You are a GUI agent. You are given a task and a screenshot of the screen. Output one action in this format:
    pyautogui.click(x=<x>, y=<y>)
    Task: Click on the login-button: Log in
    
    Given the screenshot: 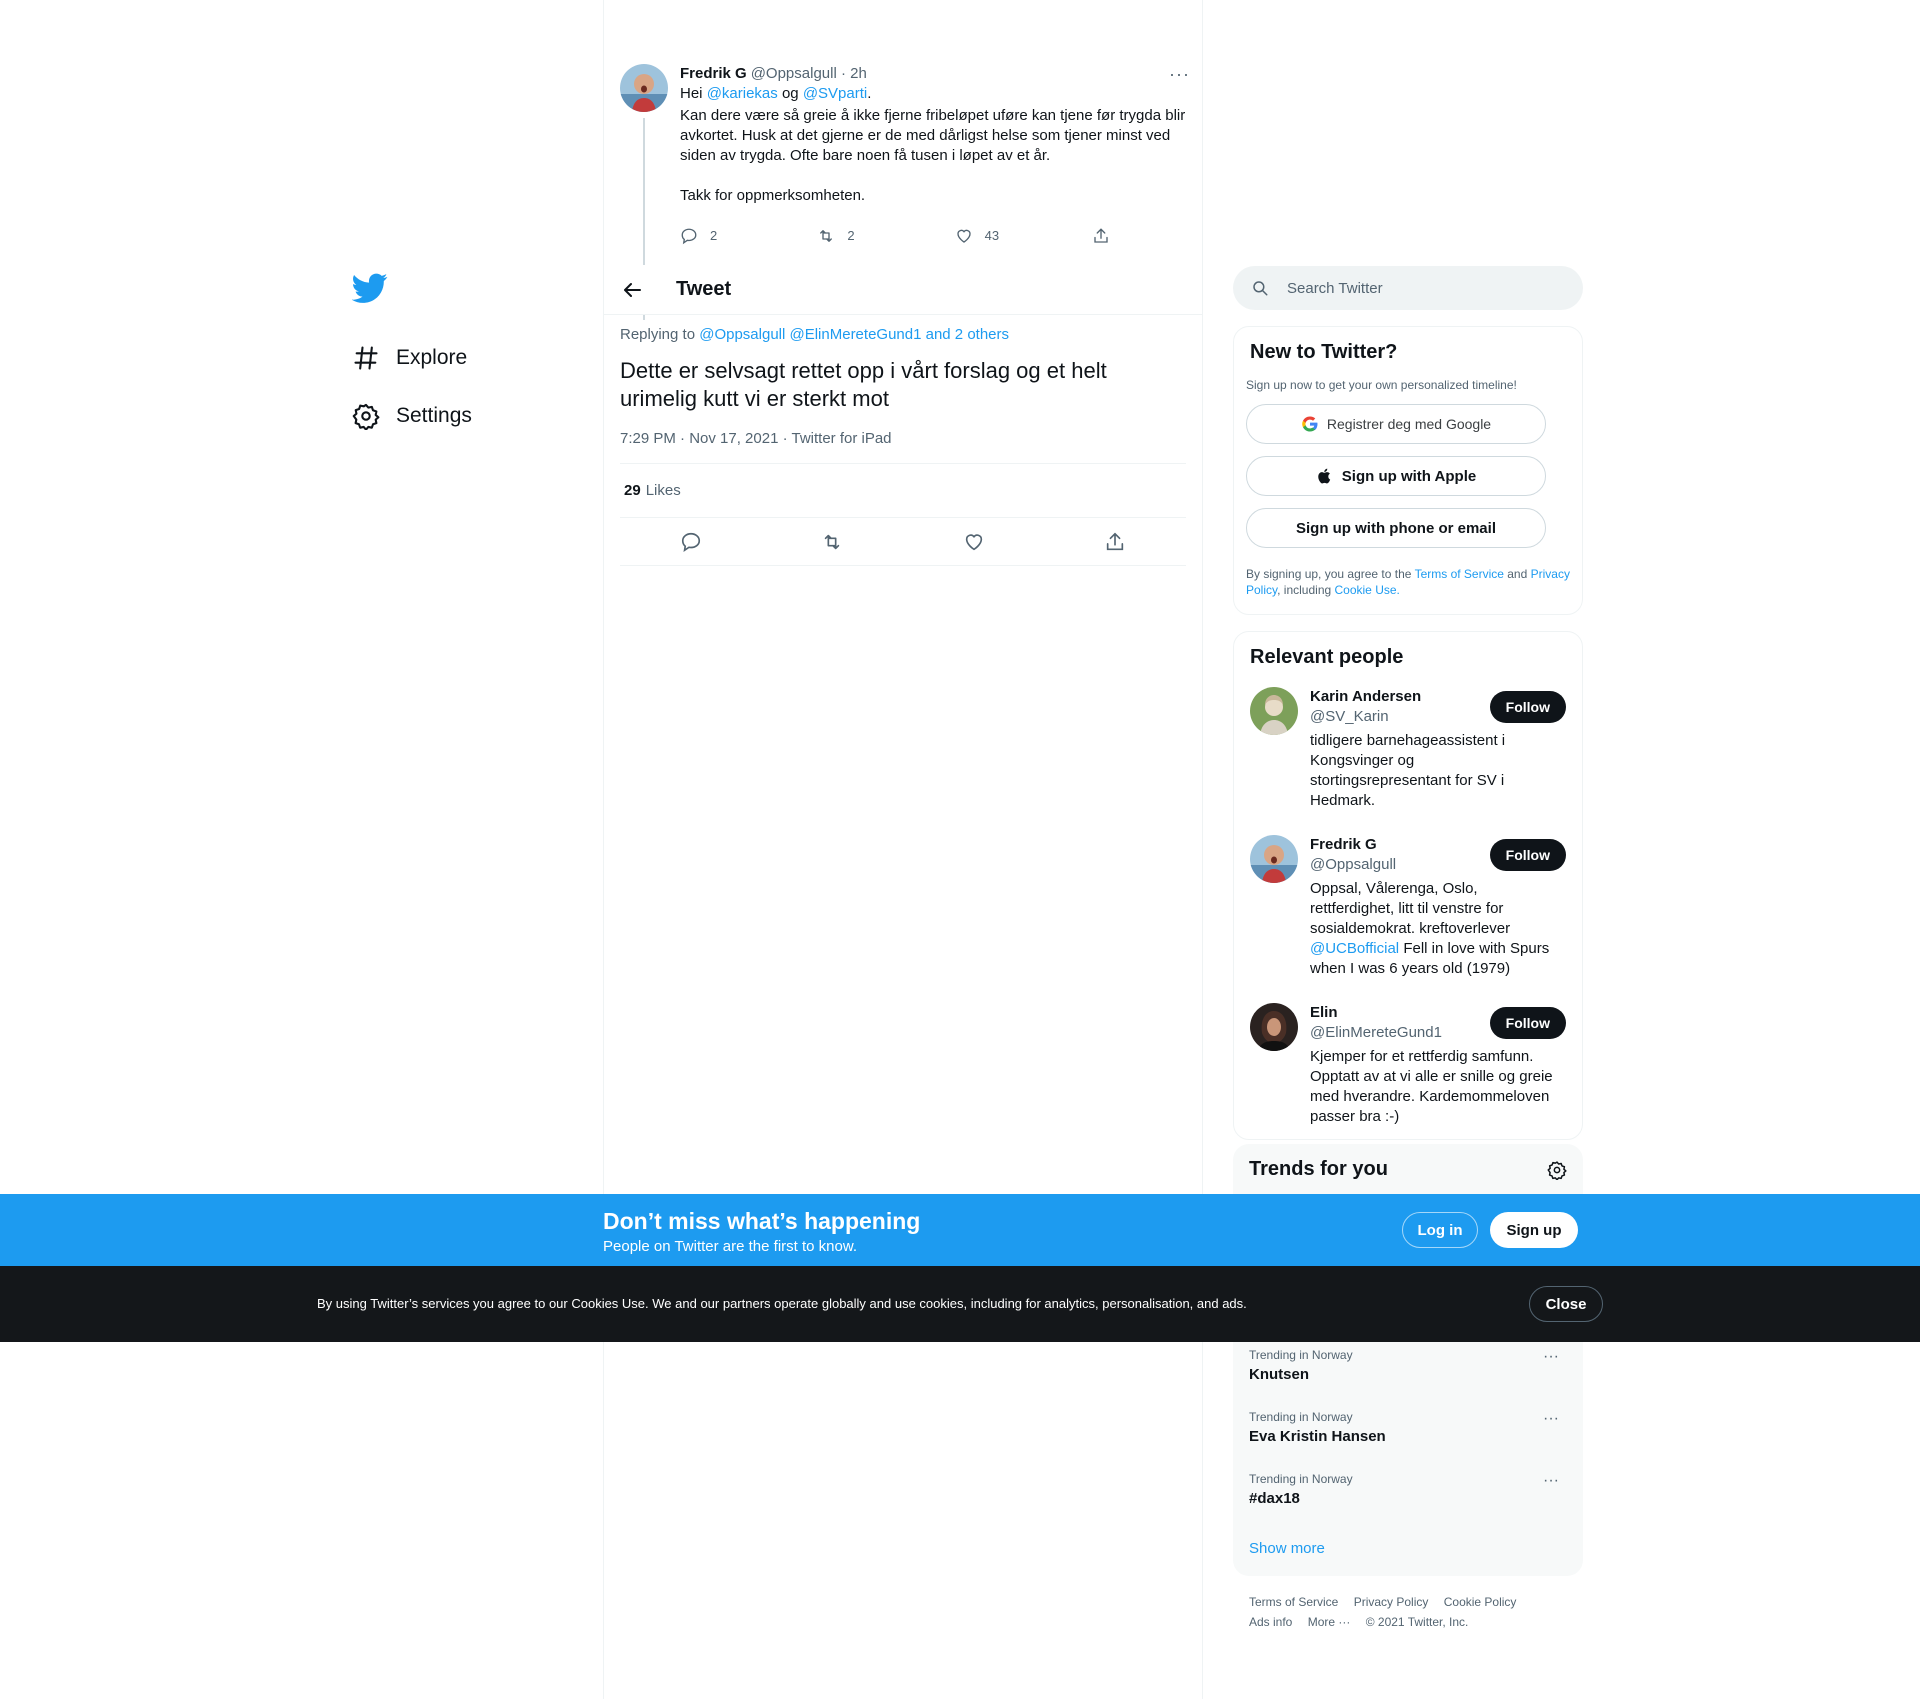 What is the action you would take?
    pyautogui.click(x=1440, y=1230)
    